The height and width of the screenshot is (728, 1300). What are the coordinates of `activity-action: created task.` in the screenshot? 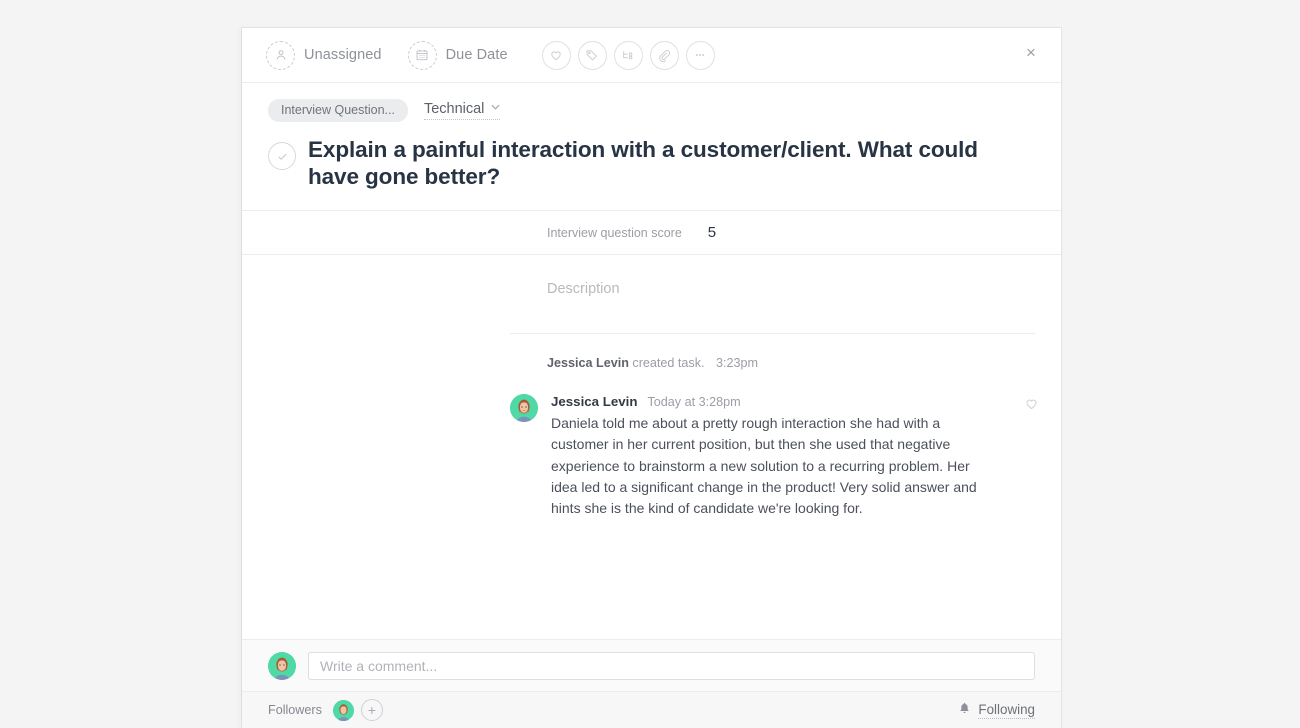 It's located at (668, 363).